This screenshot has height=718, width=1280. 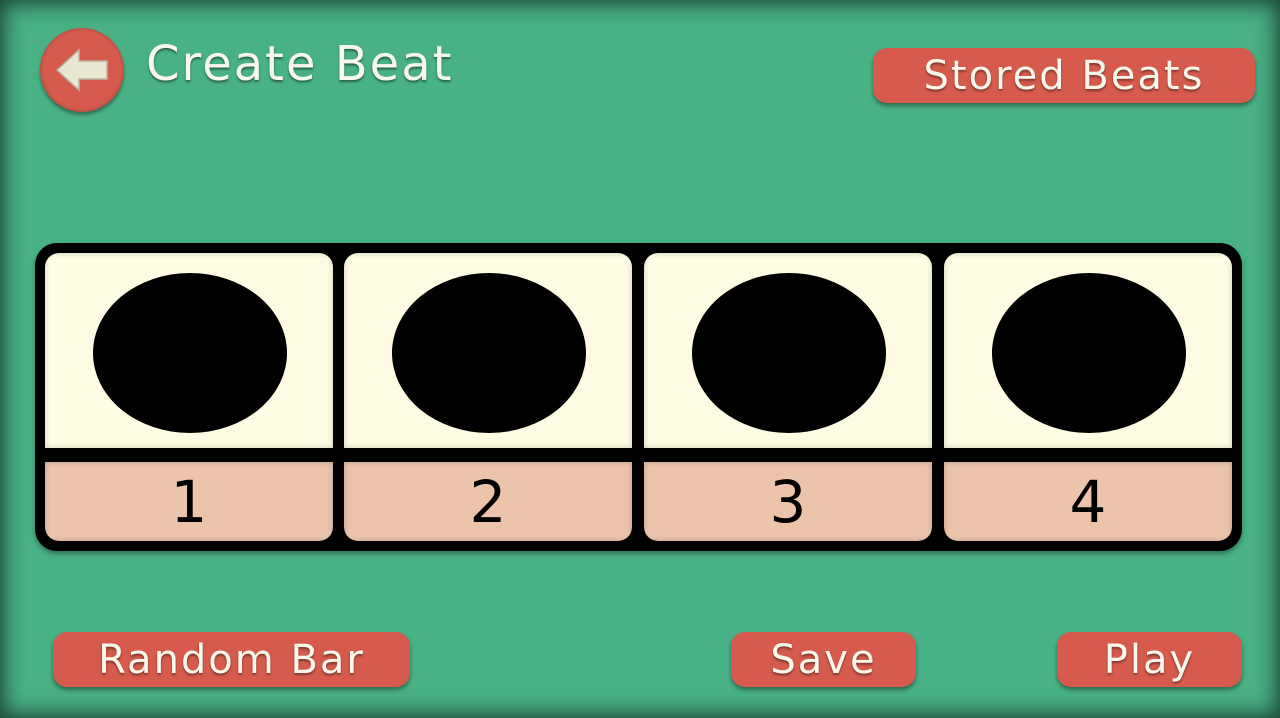 I want to click on page-title: Create Beat, so click(x=300, y=64).